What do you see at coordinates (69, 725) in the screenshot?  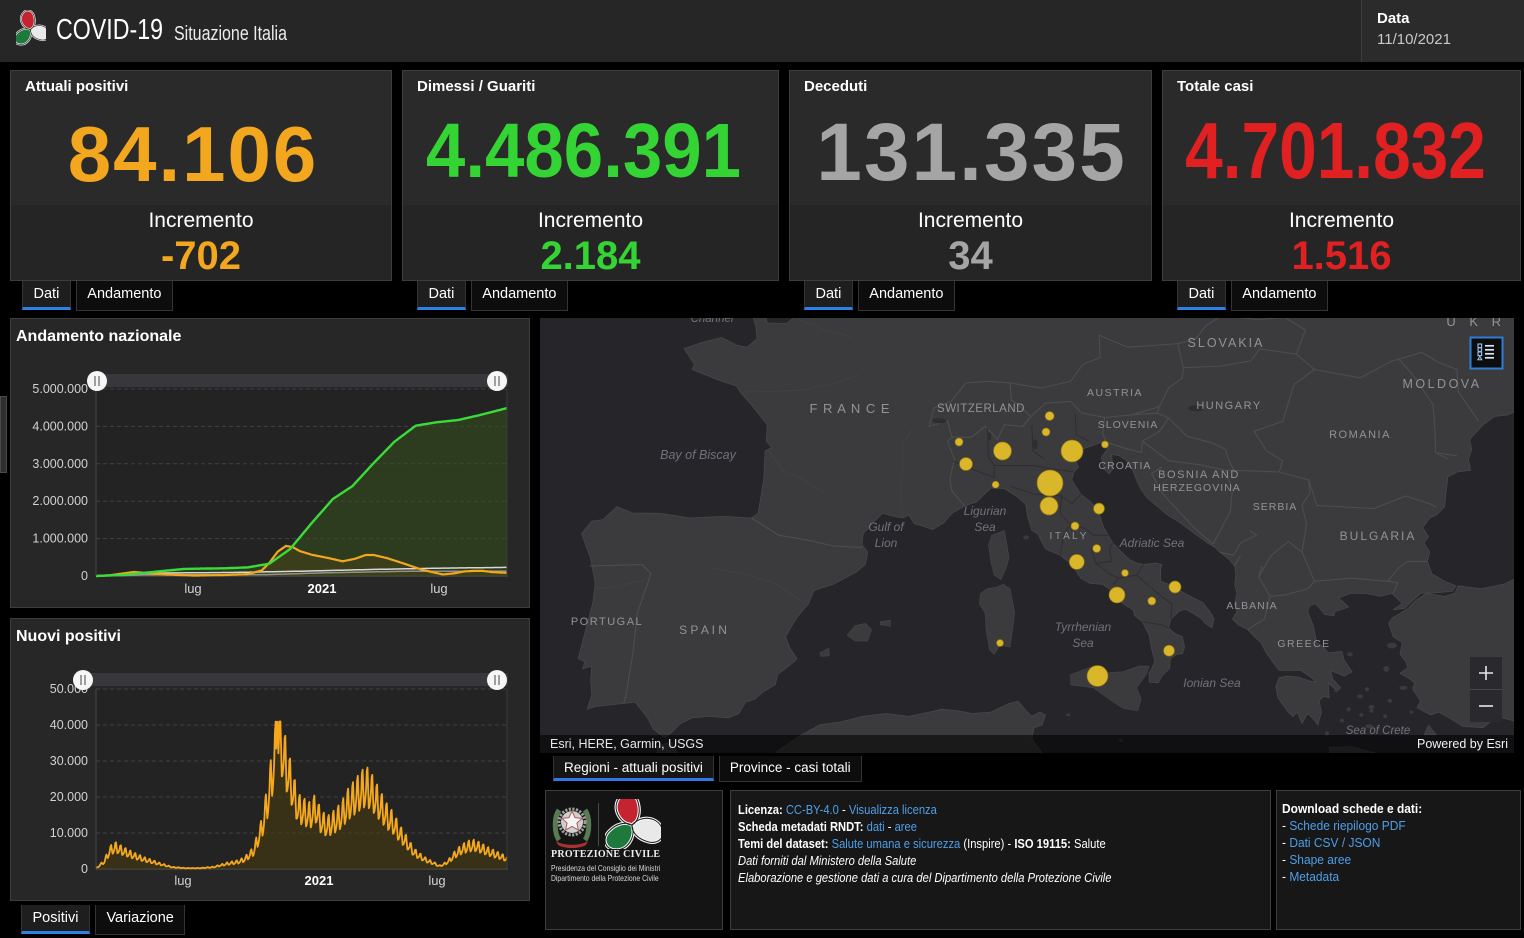 I see `svg-text: 40.000` at bounding box center [69, 725].